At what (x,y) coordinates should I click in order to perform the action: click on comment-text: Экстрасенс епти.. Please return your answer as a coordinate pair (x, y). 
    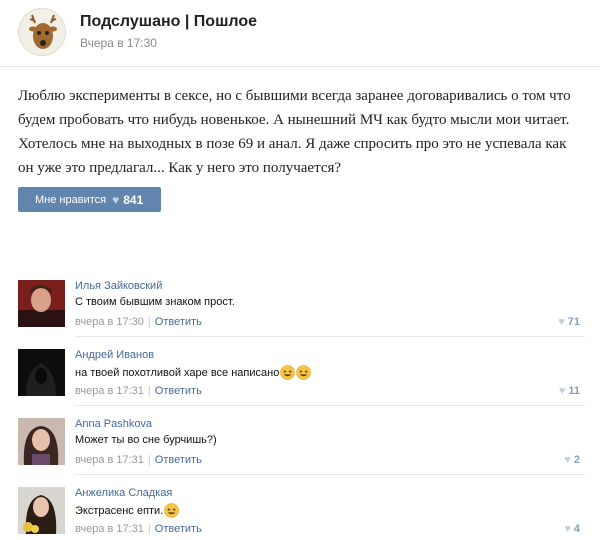
    Looking at the image, I should click on (127, 510).